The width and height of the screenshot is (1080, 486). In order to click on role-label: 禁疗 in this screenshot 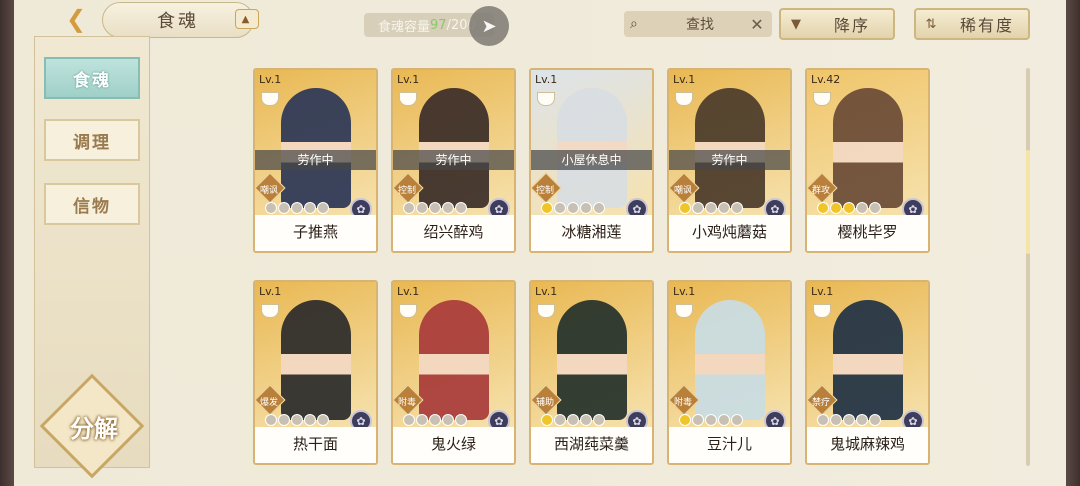, I will do `click(820, 403)`.